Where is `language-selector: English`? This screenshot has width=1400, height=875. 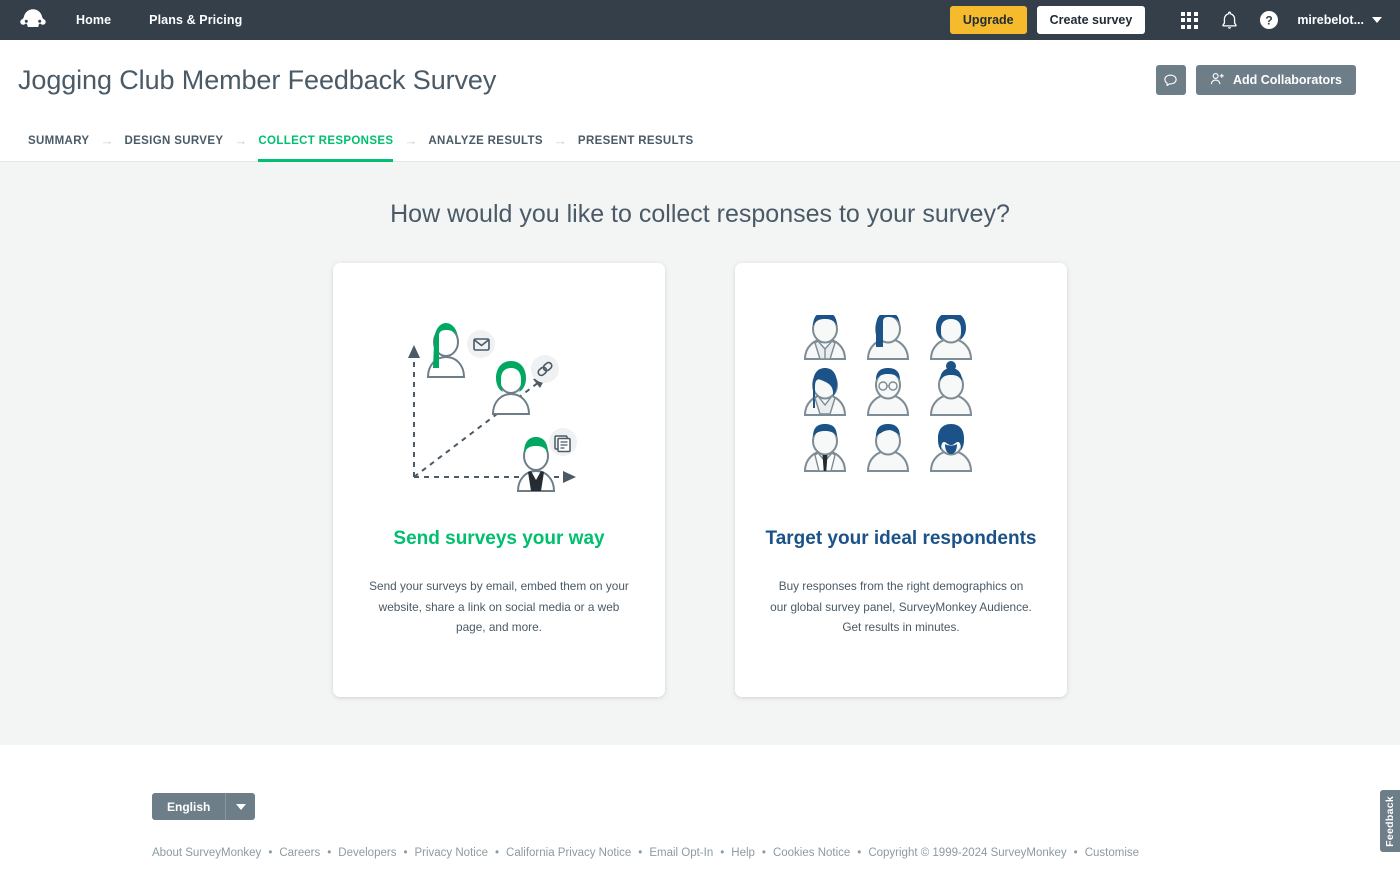
language-selector: English is located at coordinates (204, 806).